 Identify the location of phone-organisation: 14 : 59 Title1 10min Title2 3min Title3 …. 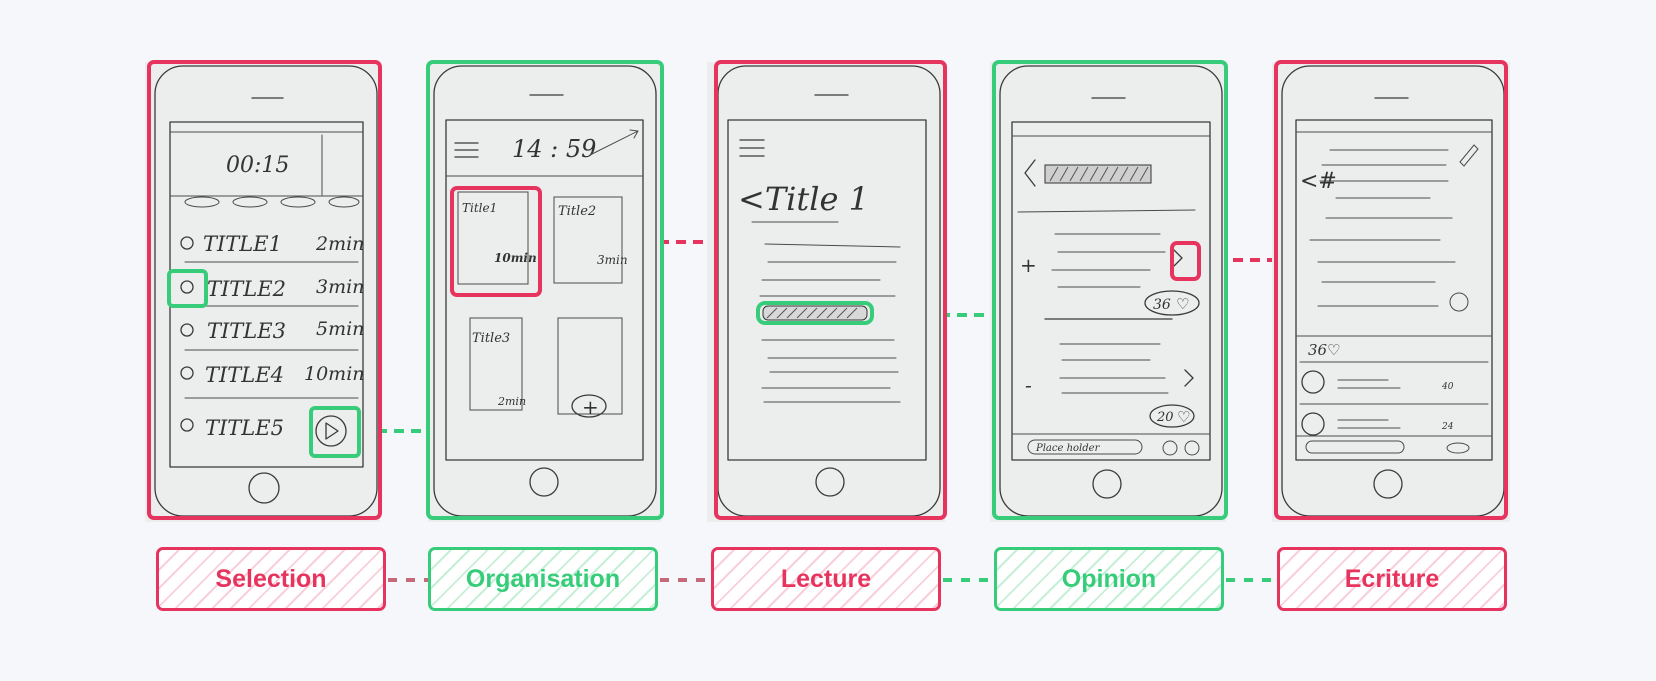
(545, 292).